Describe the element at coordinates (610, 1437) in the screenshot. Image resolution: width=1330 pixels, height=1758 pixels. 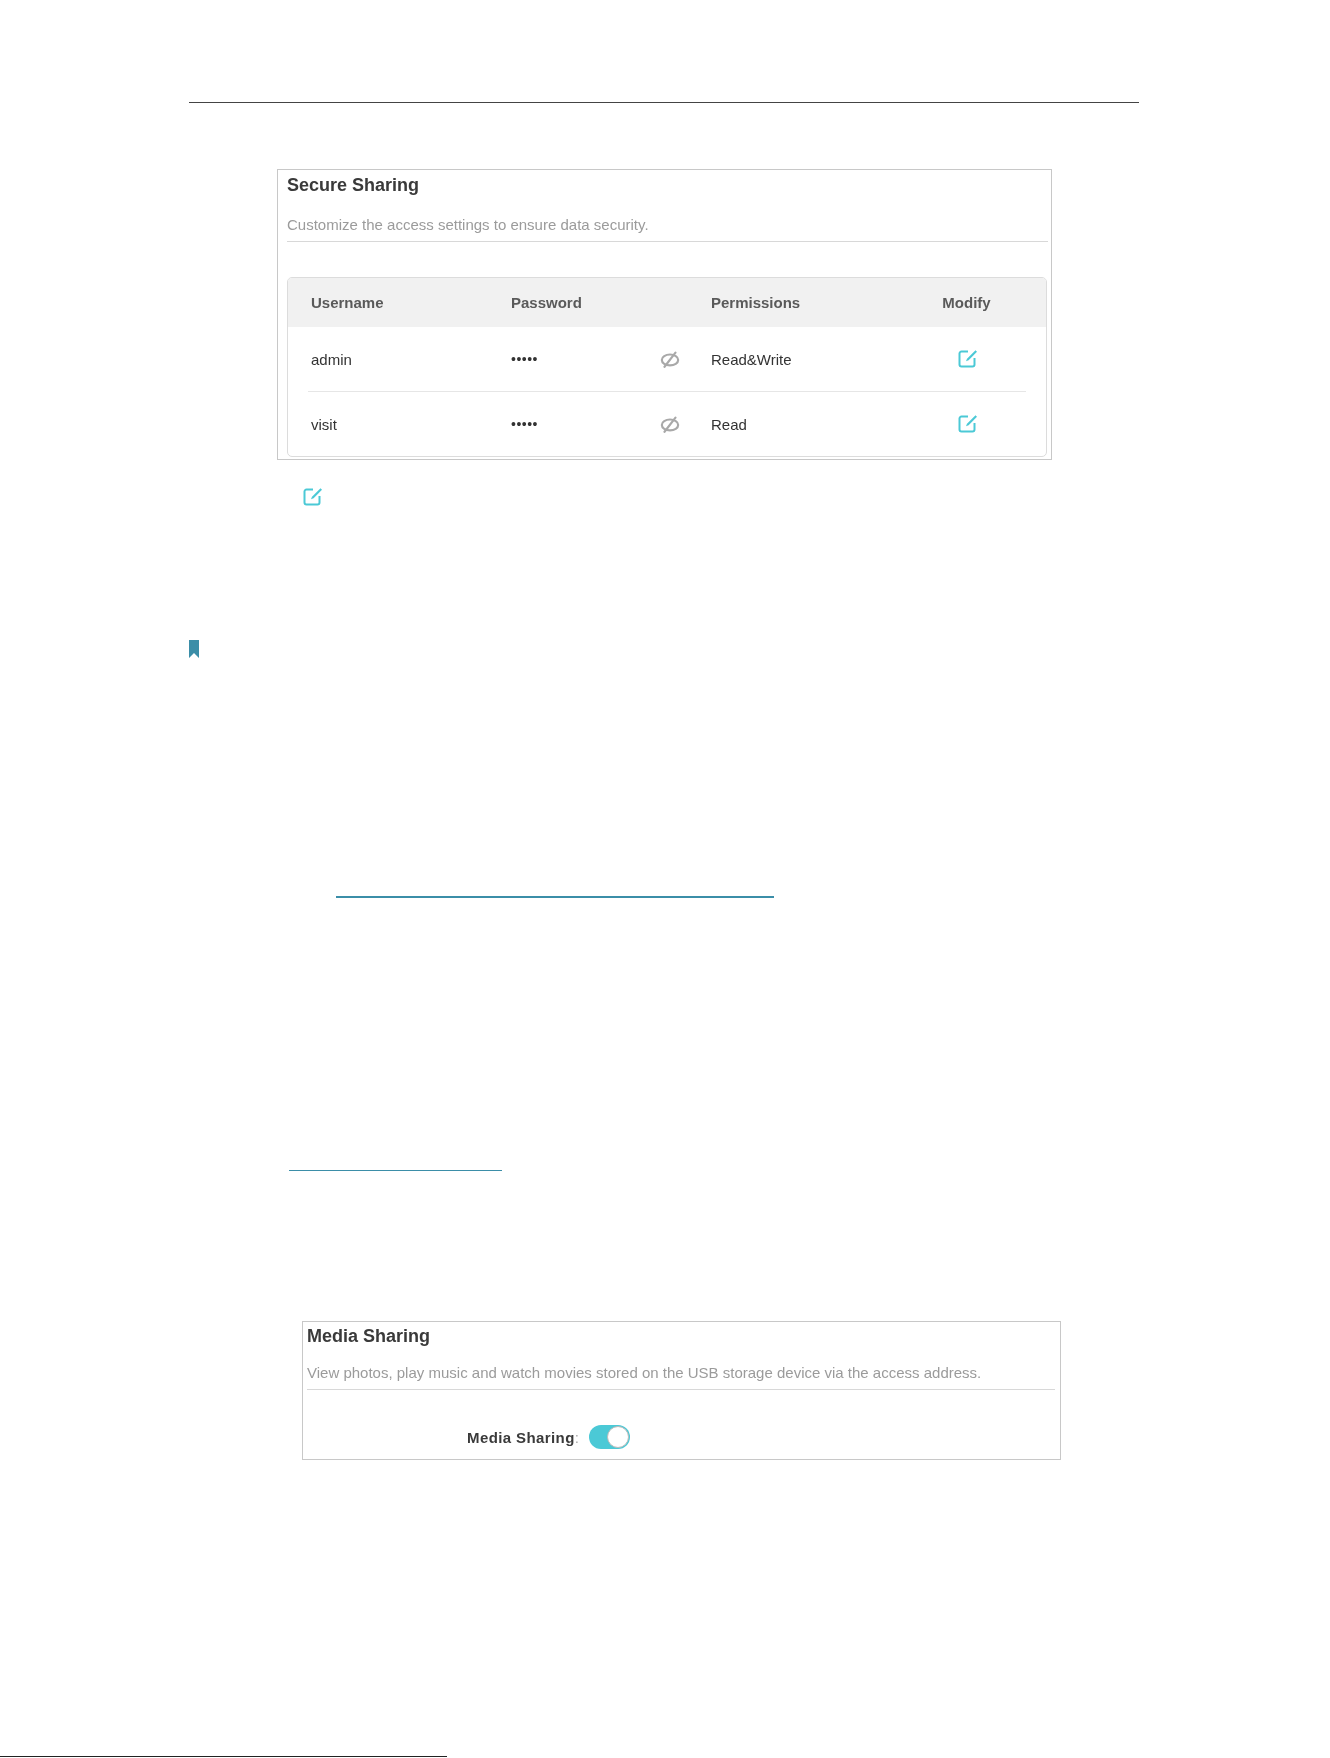
I see `toggle-switch` at that location.